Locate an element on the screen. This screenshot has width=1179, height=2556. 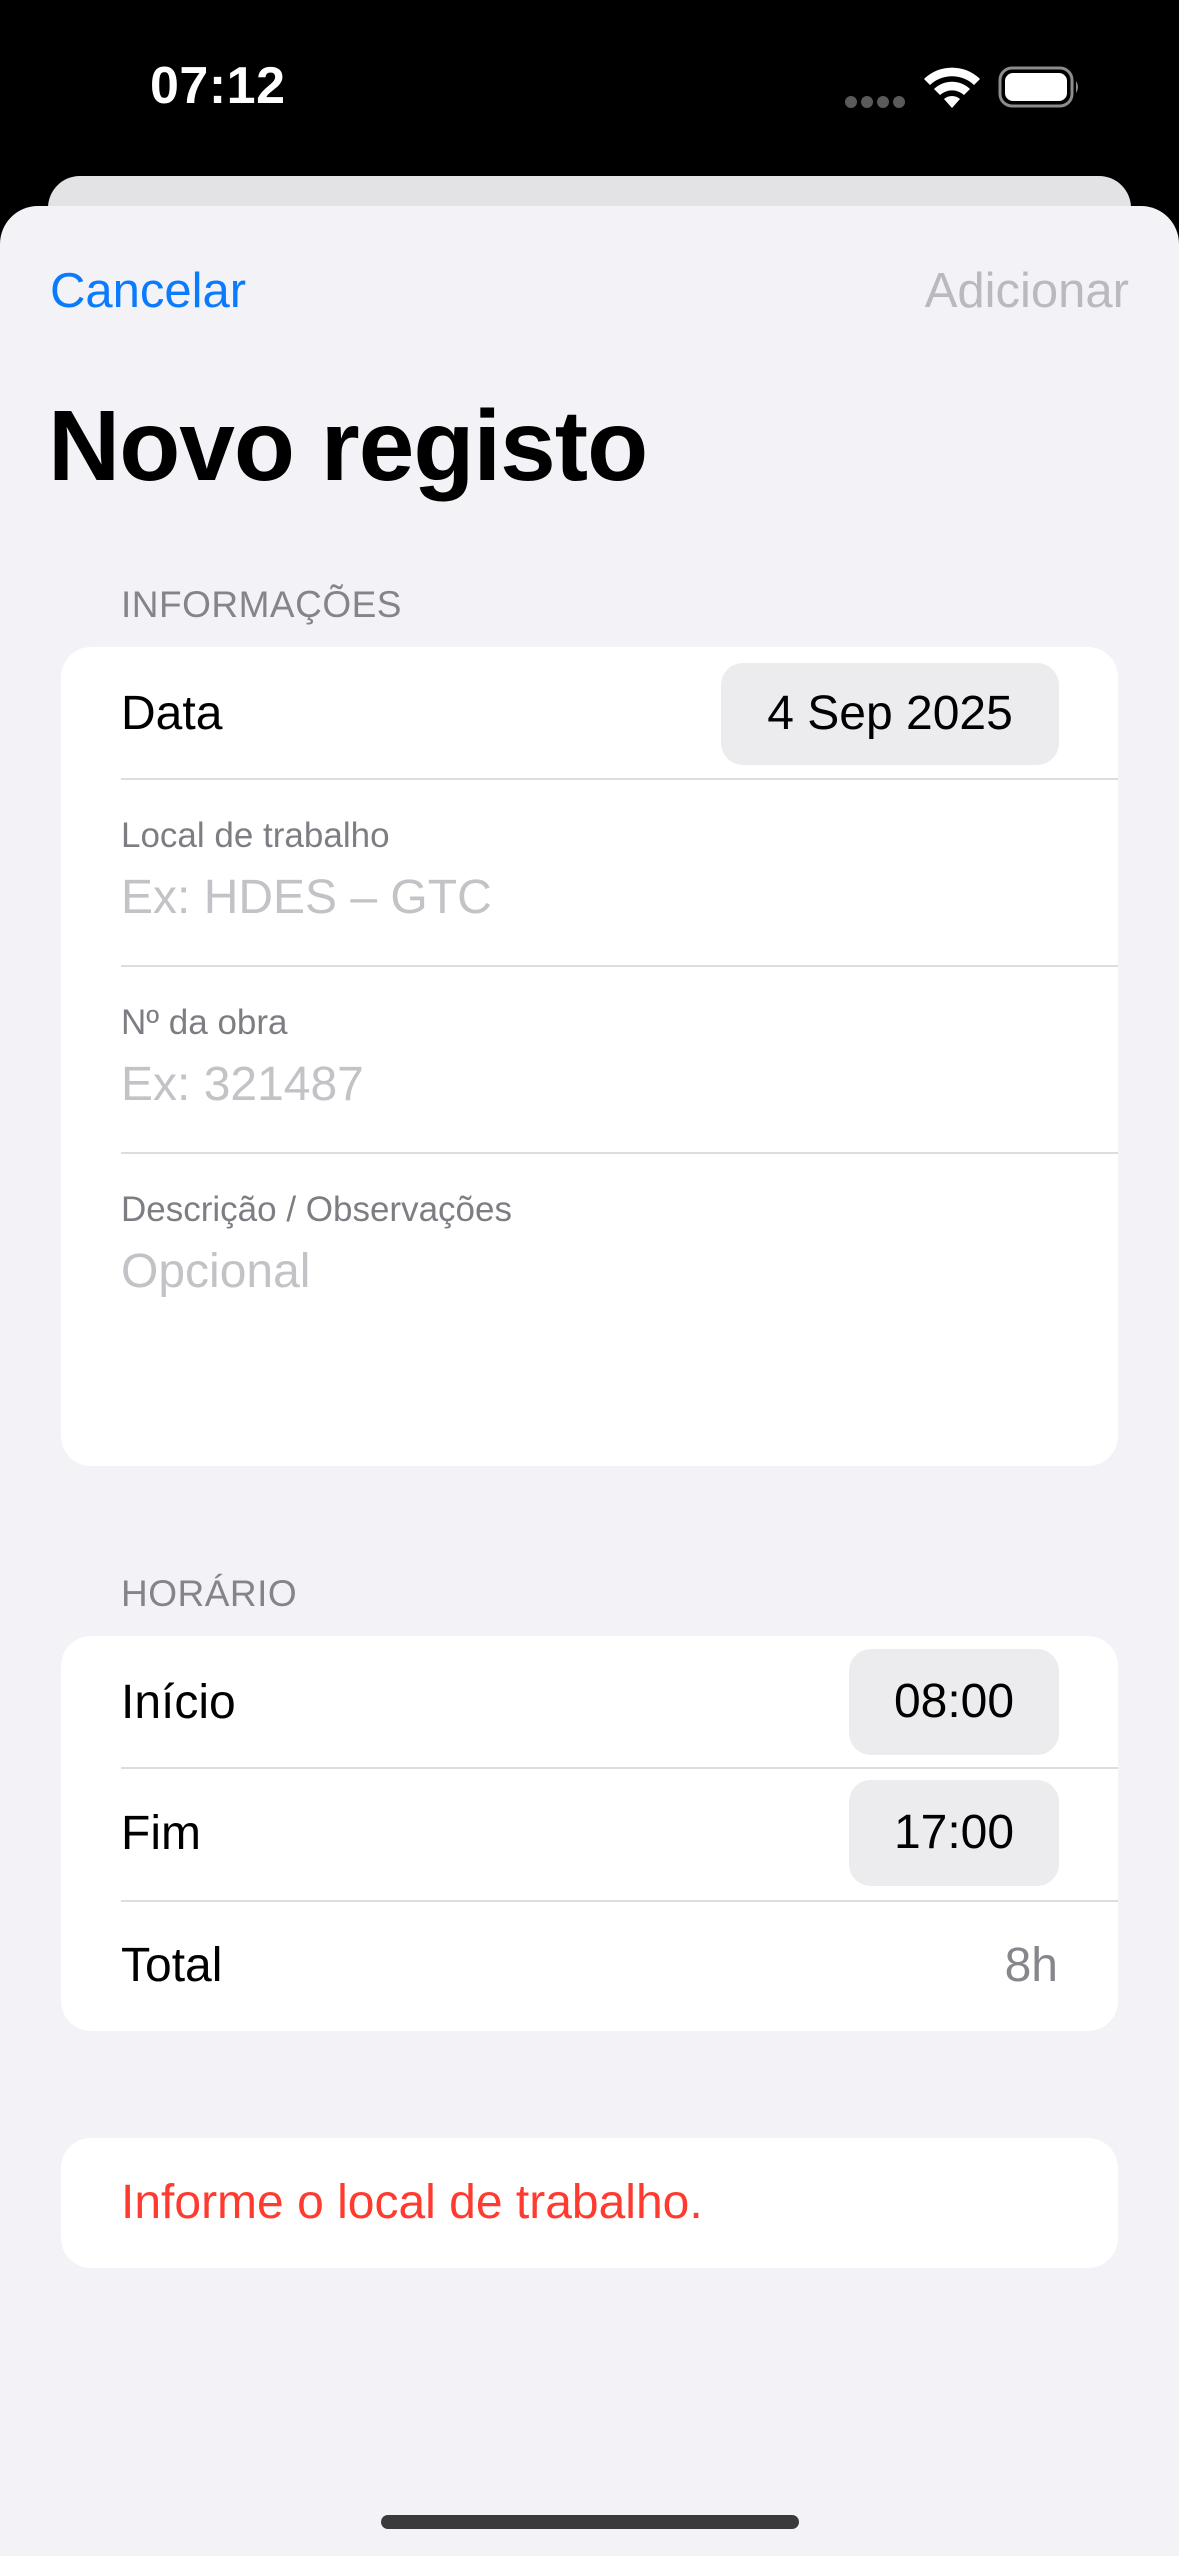
add-button: Adicionar is located at coordinates (1027, 291).